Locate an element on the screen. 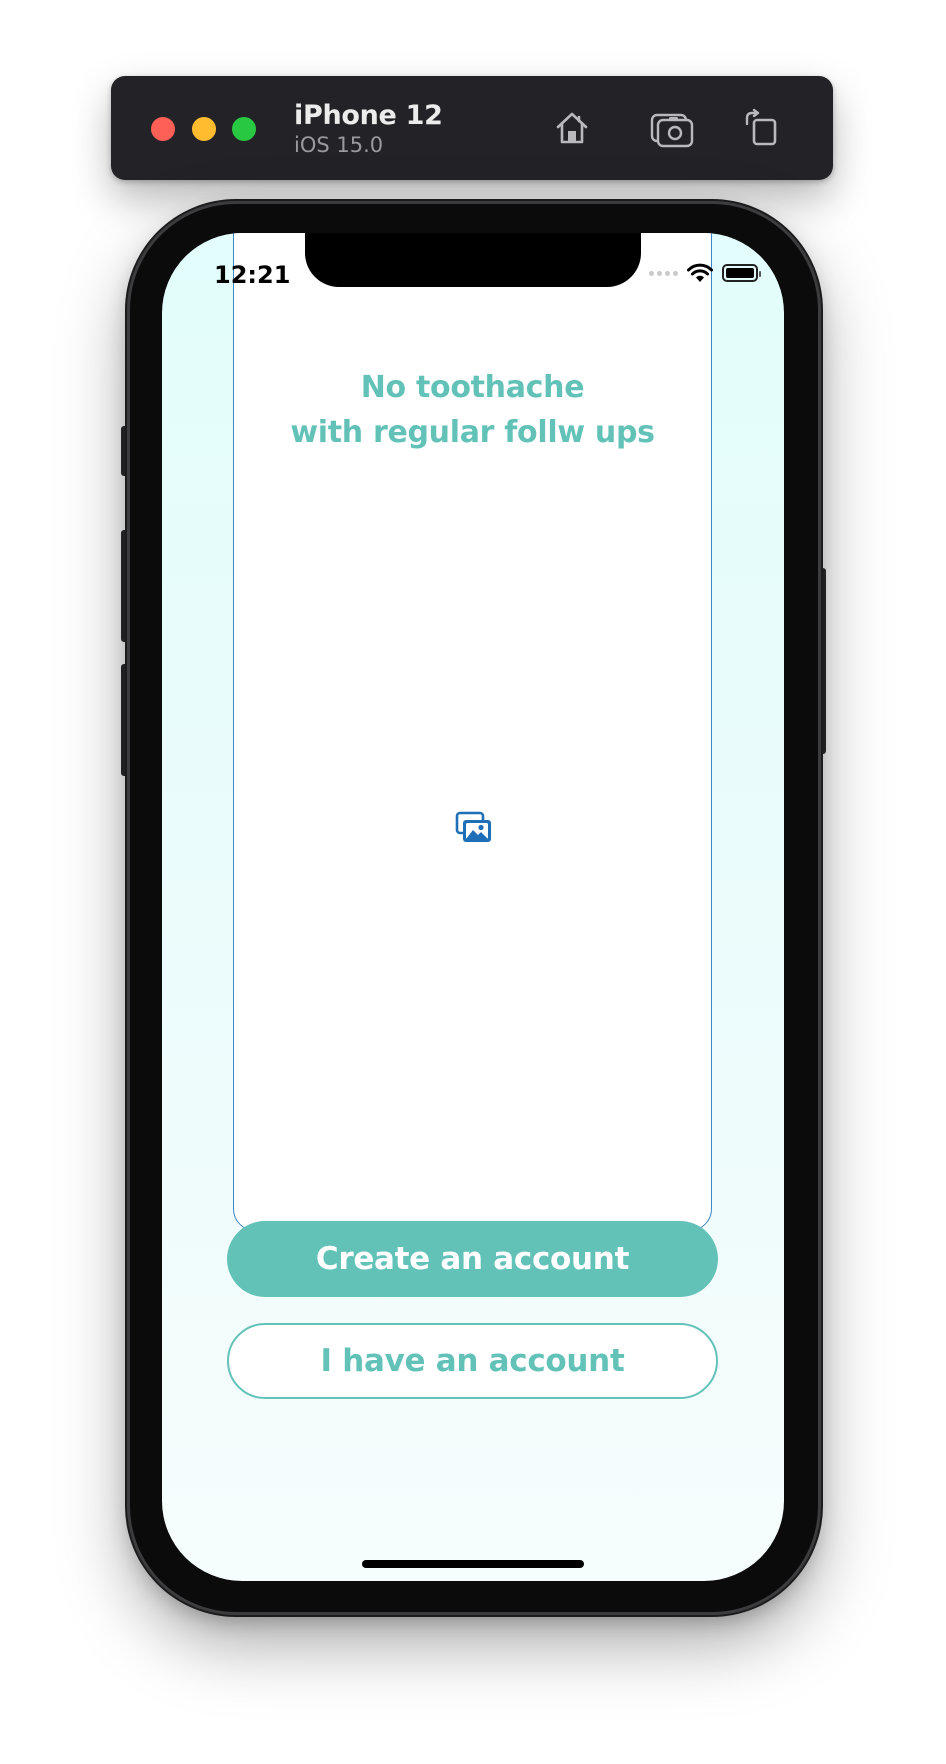 The image size is (946, 1764). cellular-signal-icon is located at coordinates (663, 273).